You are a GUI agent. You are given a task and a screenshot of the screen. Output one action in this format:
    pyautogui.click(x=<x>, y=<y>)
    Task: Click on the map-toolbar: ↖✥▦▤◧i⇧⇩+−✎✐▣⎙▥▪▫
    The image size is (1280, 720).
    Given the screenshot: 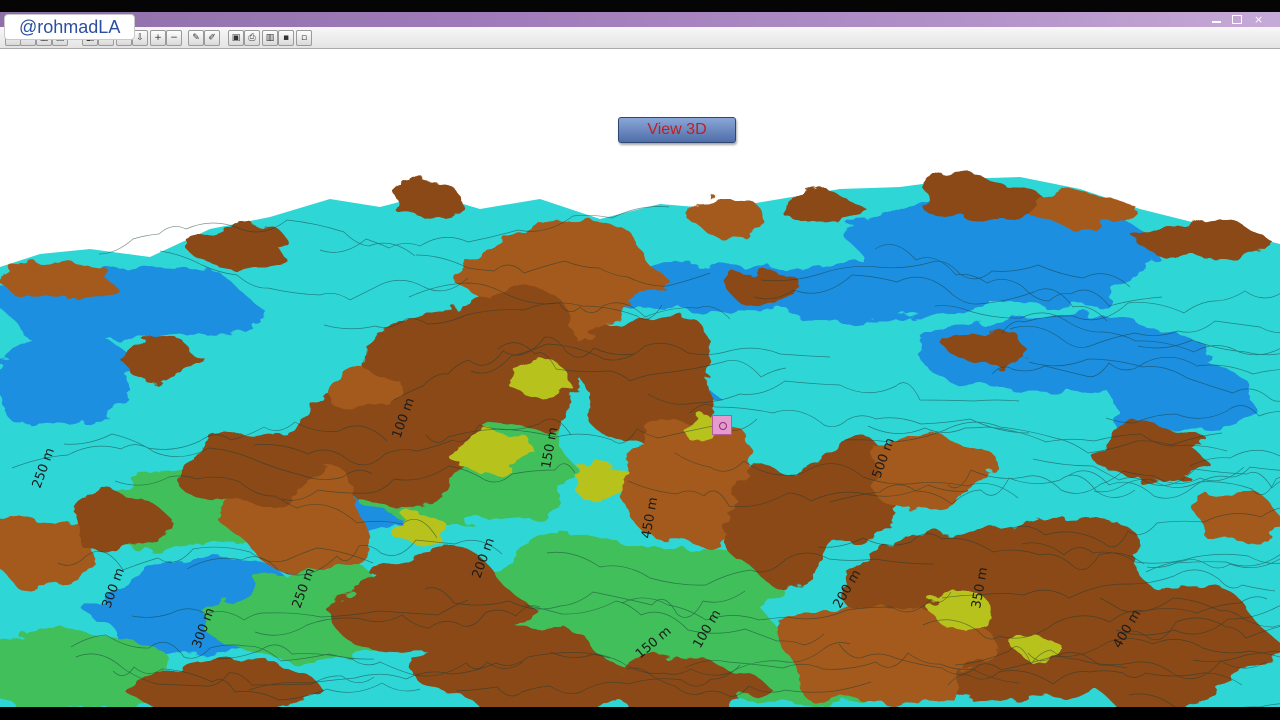 What is the action you would take?
    pyautogui.click(x=640, y=38)
    